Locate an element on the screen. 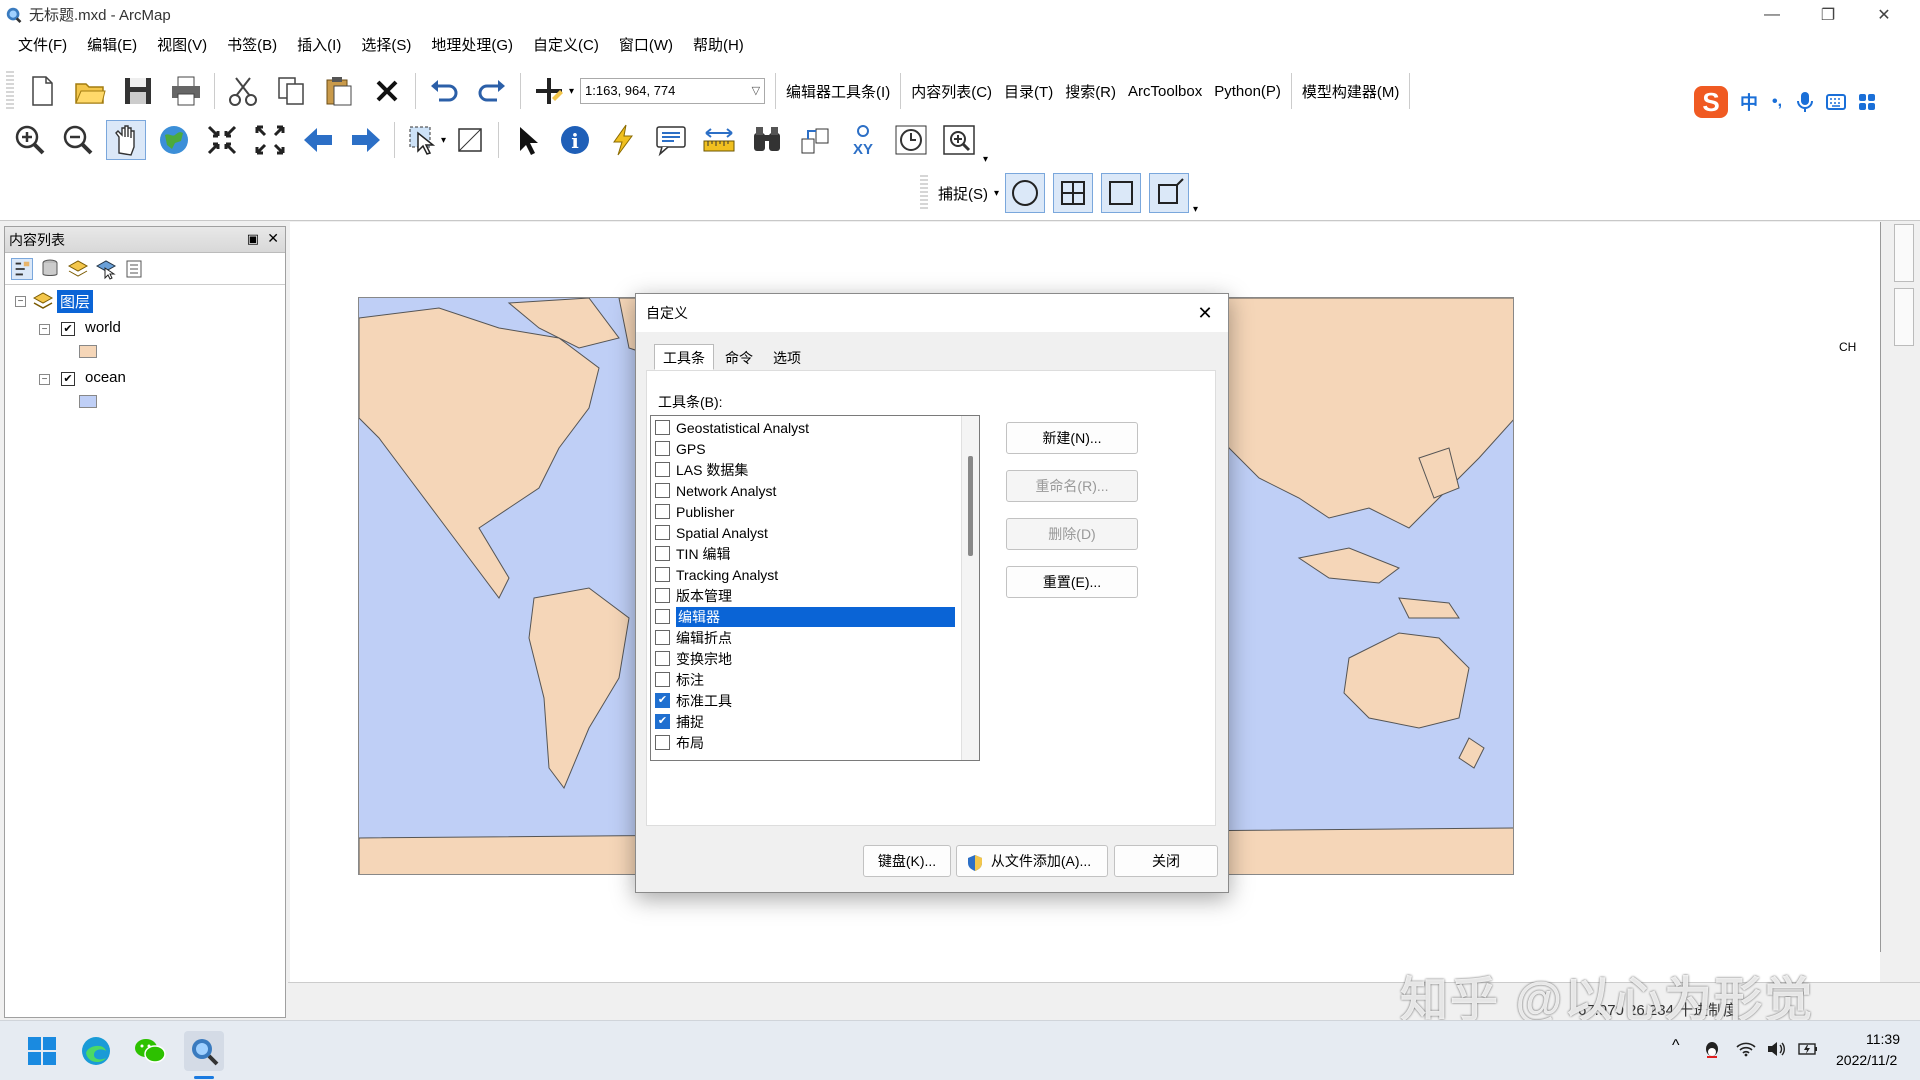  layer-world-checkbox: ✔ is located at coordinates (68, 329).